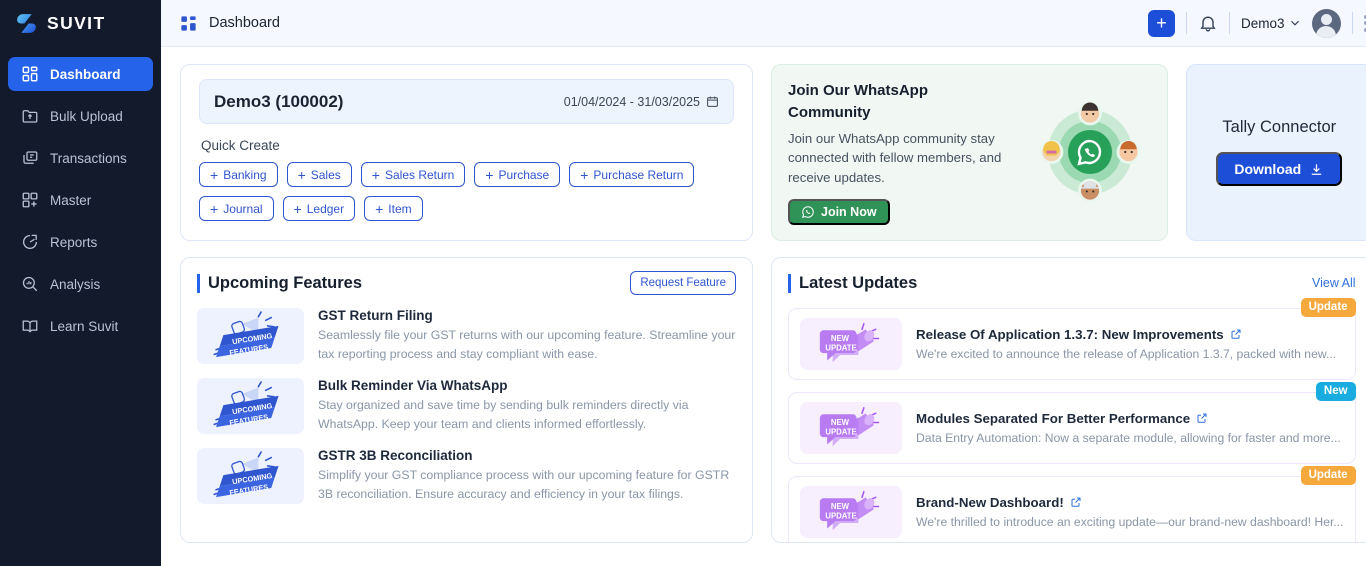 The width and height of the screenshot is (1366, 566). I want to click on topbar-actions: + Demo3, so click(1257, 23).